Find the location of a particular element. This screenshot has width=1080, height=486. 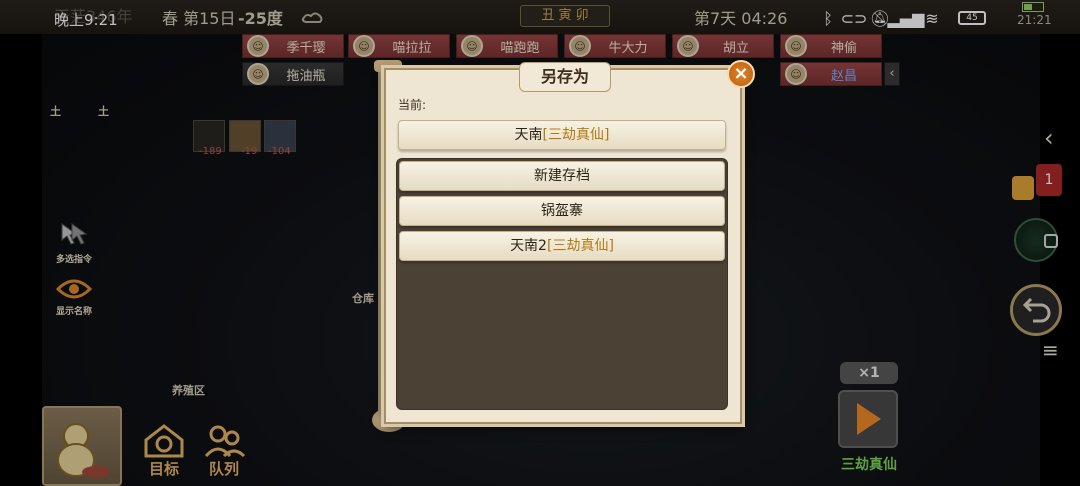

save-slot: 天南2[三劫真仙] is located at coordinates (562, 246).